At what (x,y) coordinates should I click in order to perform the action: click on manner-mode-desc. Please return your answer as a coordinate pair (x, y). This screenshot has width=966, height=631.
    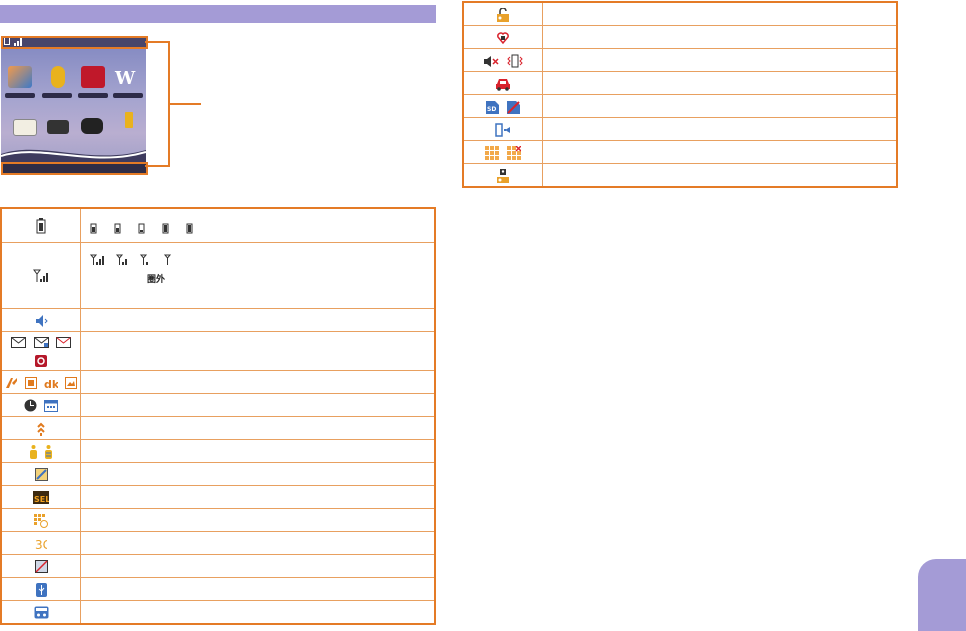
    Looking at the image, I should click on (258, 319).